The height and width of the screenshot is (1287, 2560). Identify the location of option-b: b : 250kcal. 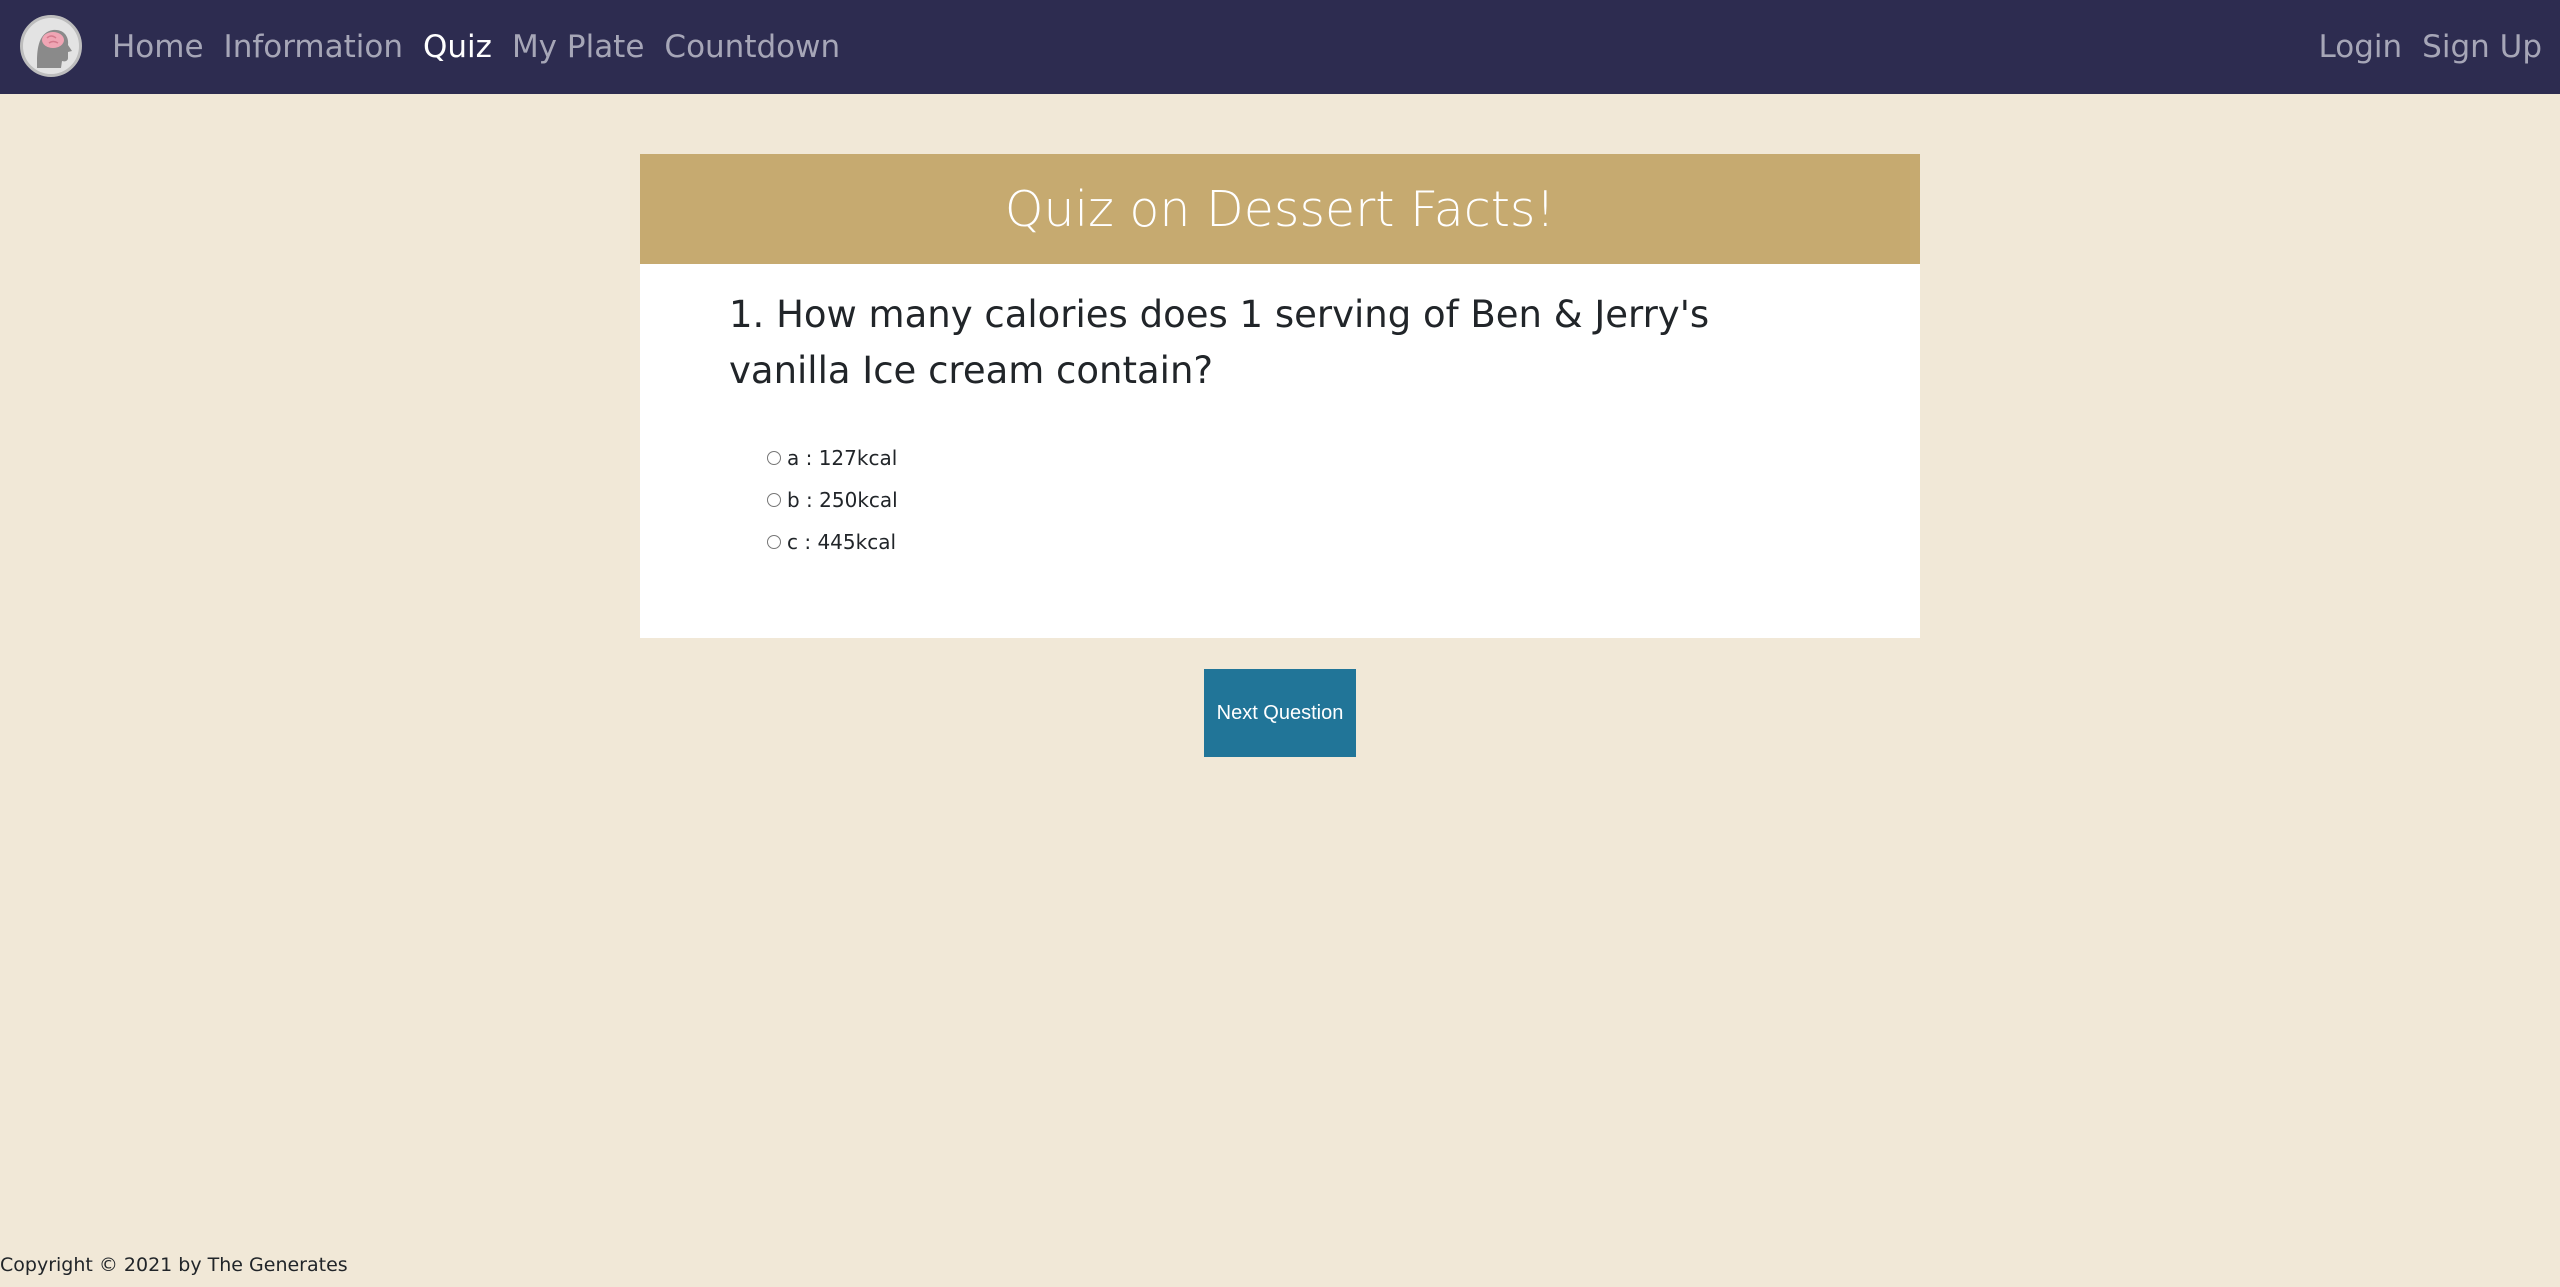
(832, 500).